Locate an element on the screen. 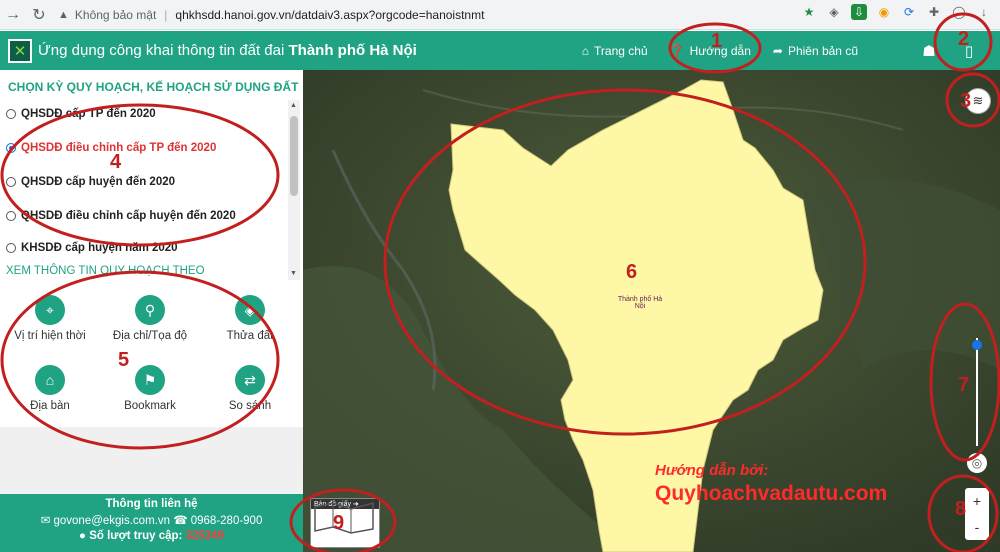 The width and height of the screenshot is (1000, 552). tool-compare: ⇄ So sánh is located at coordinates (250, 388).